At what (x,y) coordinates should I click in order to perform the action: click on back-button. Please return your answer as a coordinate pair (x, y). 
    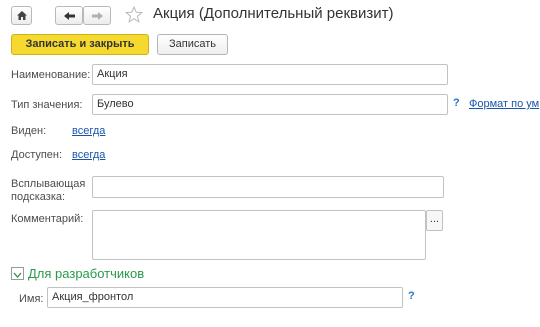
    Looking at the image, I should click on (69, 15).